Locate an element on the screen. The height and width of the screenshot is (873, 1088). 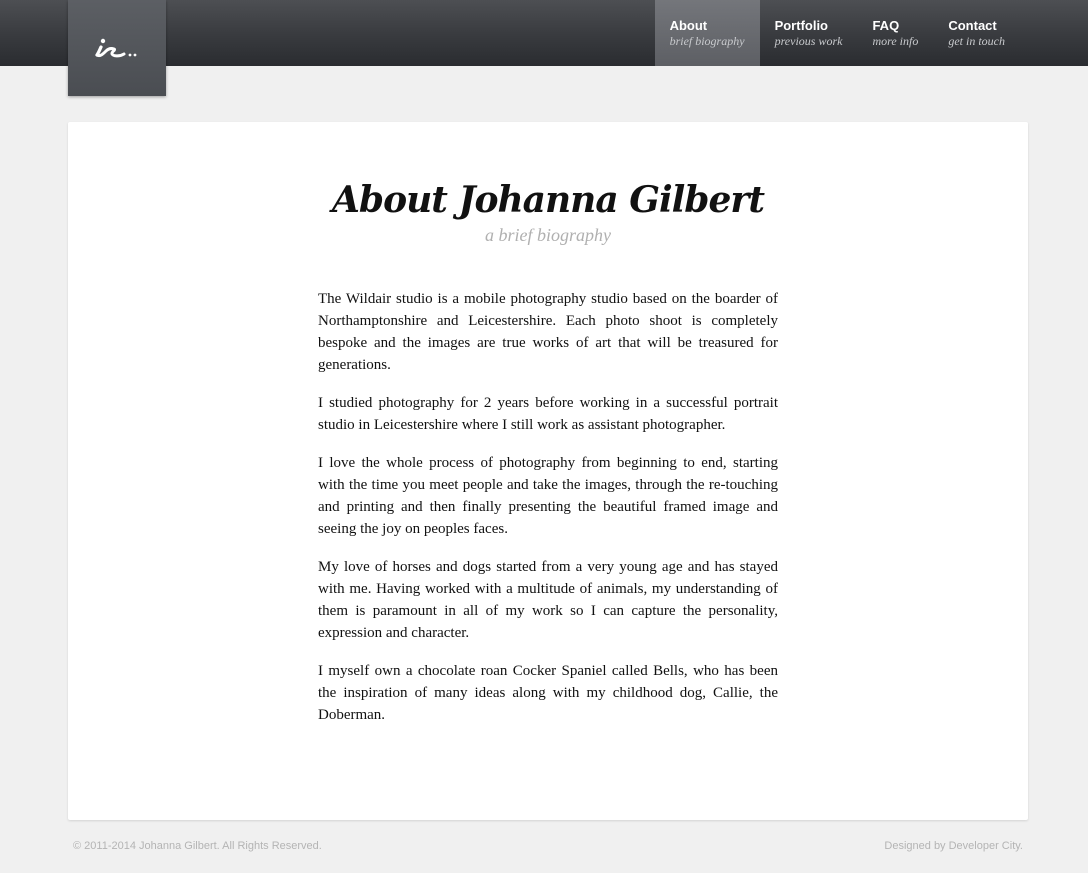
nav-item-about: About brief biography is located at coordinates (707, 33).